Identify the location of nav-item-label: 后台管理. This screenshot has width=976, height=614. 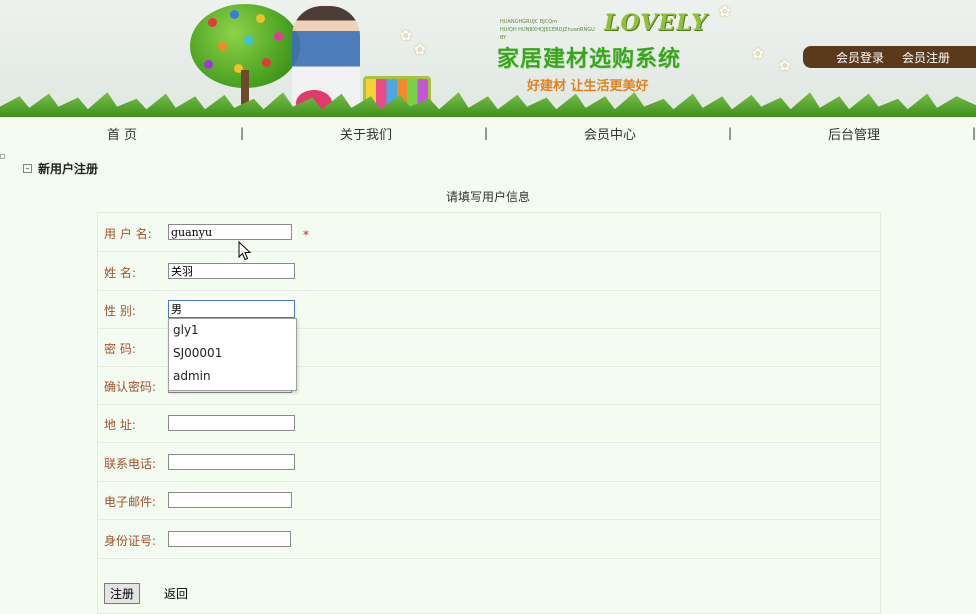
(853, 135).